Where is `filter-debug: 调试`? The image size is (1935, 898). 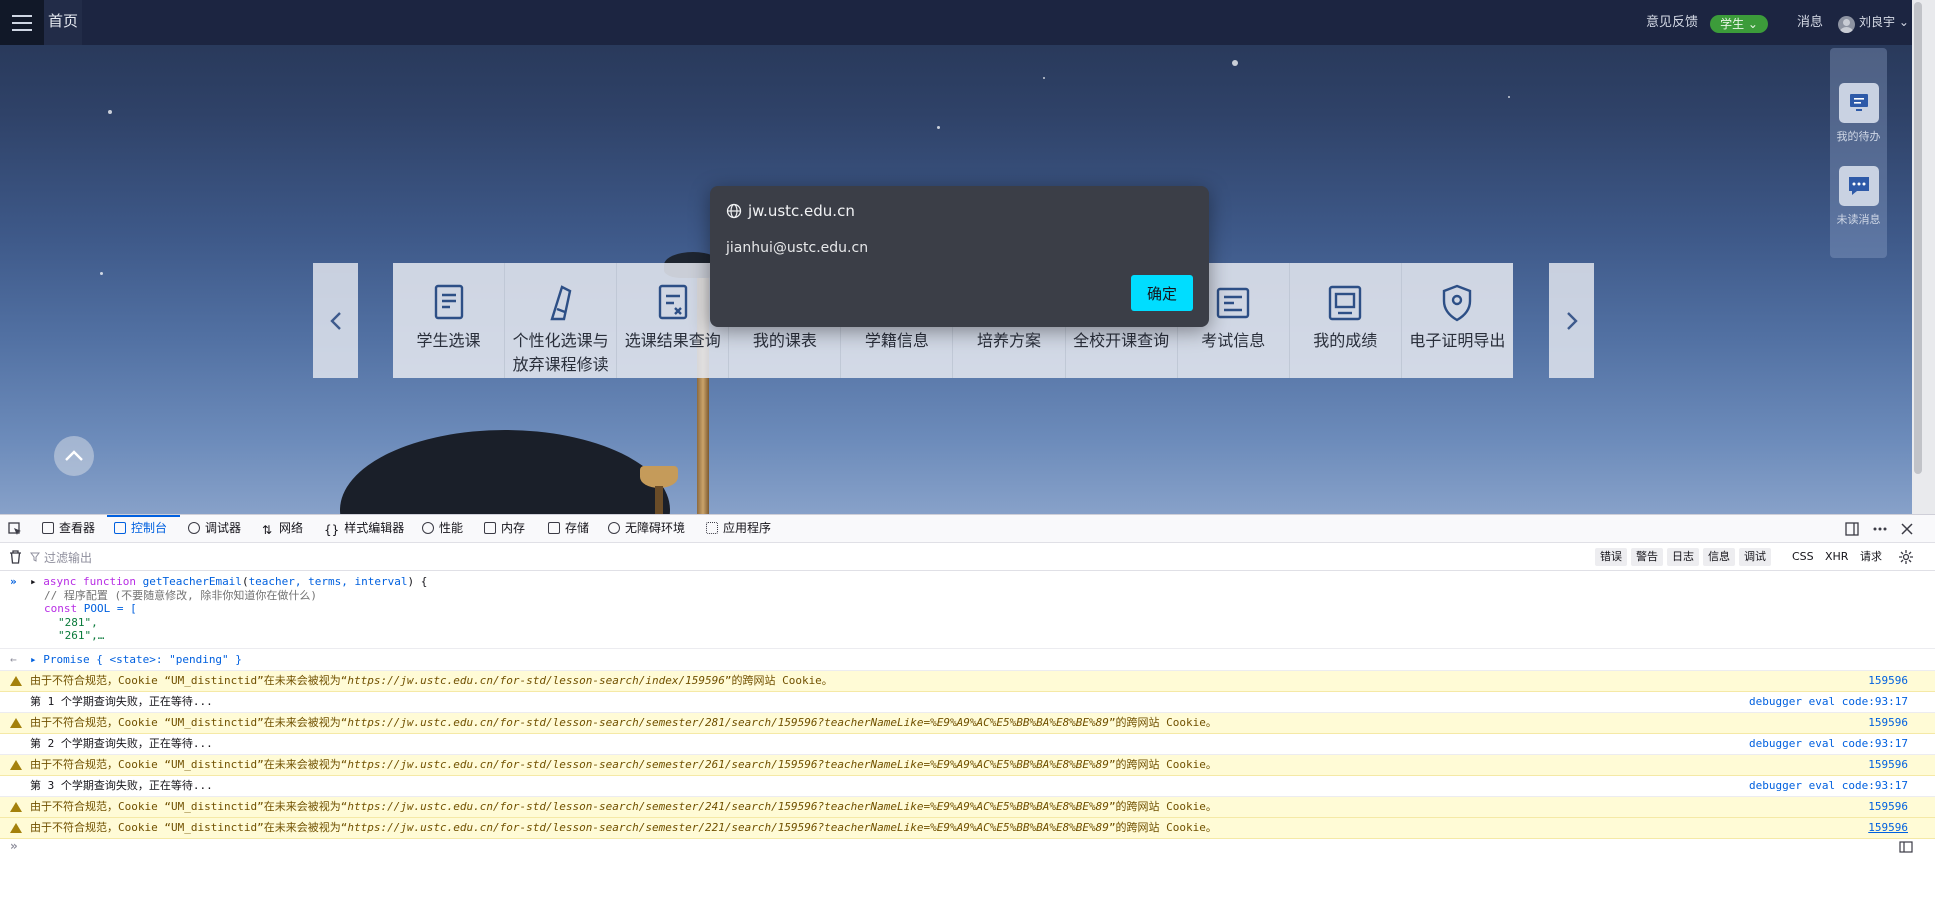 filter-debug: 调试 is located at coordinates (1755, 557).